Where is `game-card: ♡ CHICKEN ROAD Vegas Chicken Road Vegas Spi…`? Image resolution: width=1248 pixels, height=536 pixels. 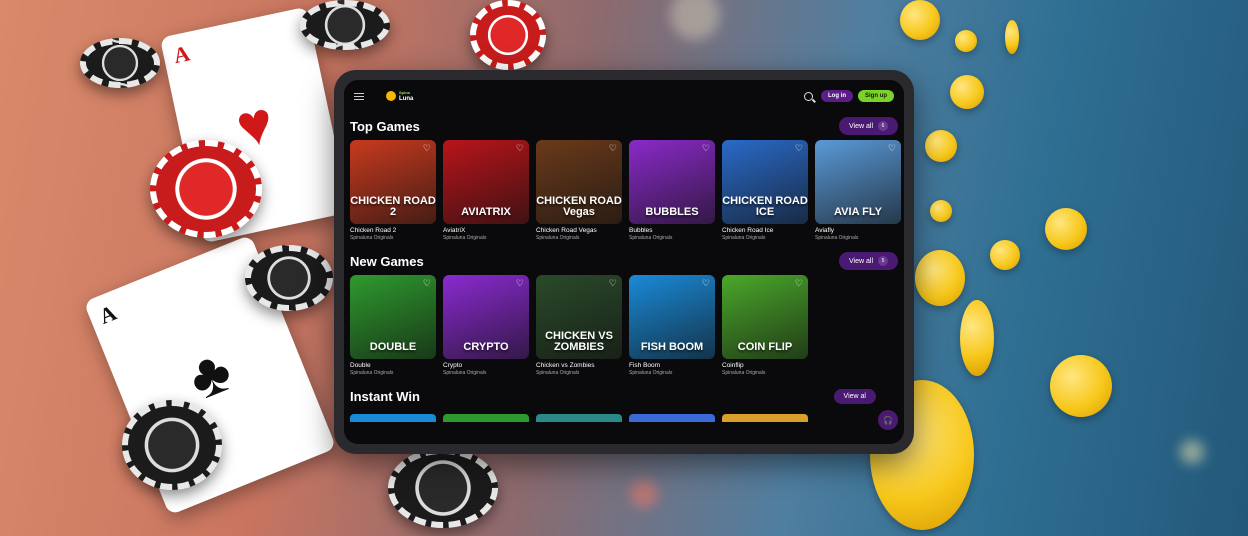 game-card: ♡ CHICKEN ROAD Vegas Chicken Road Vegas Spi… is located at coordinates (579, 190).